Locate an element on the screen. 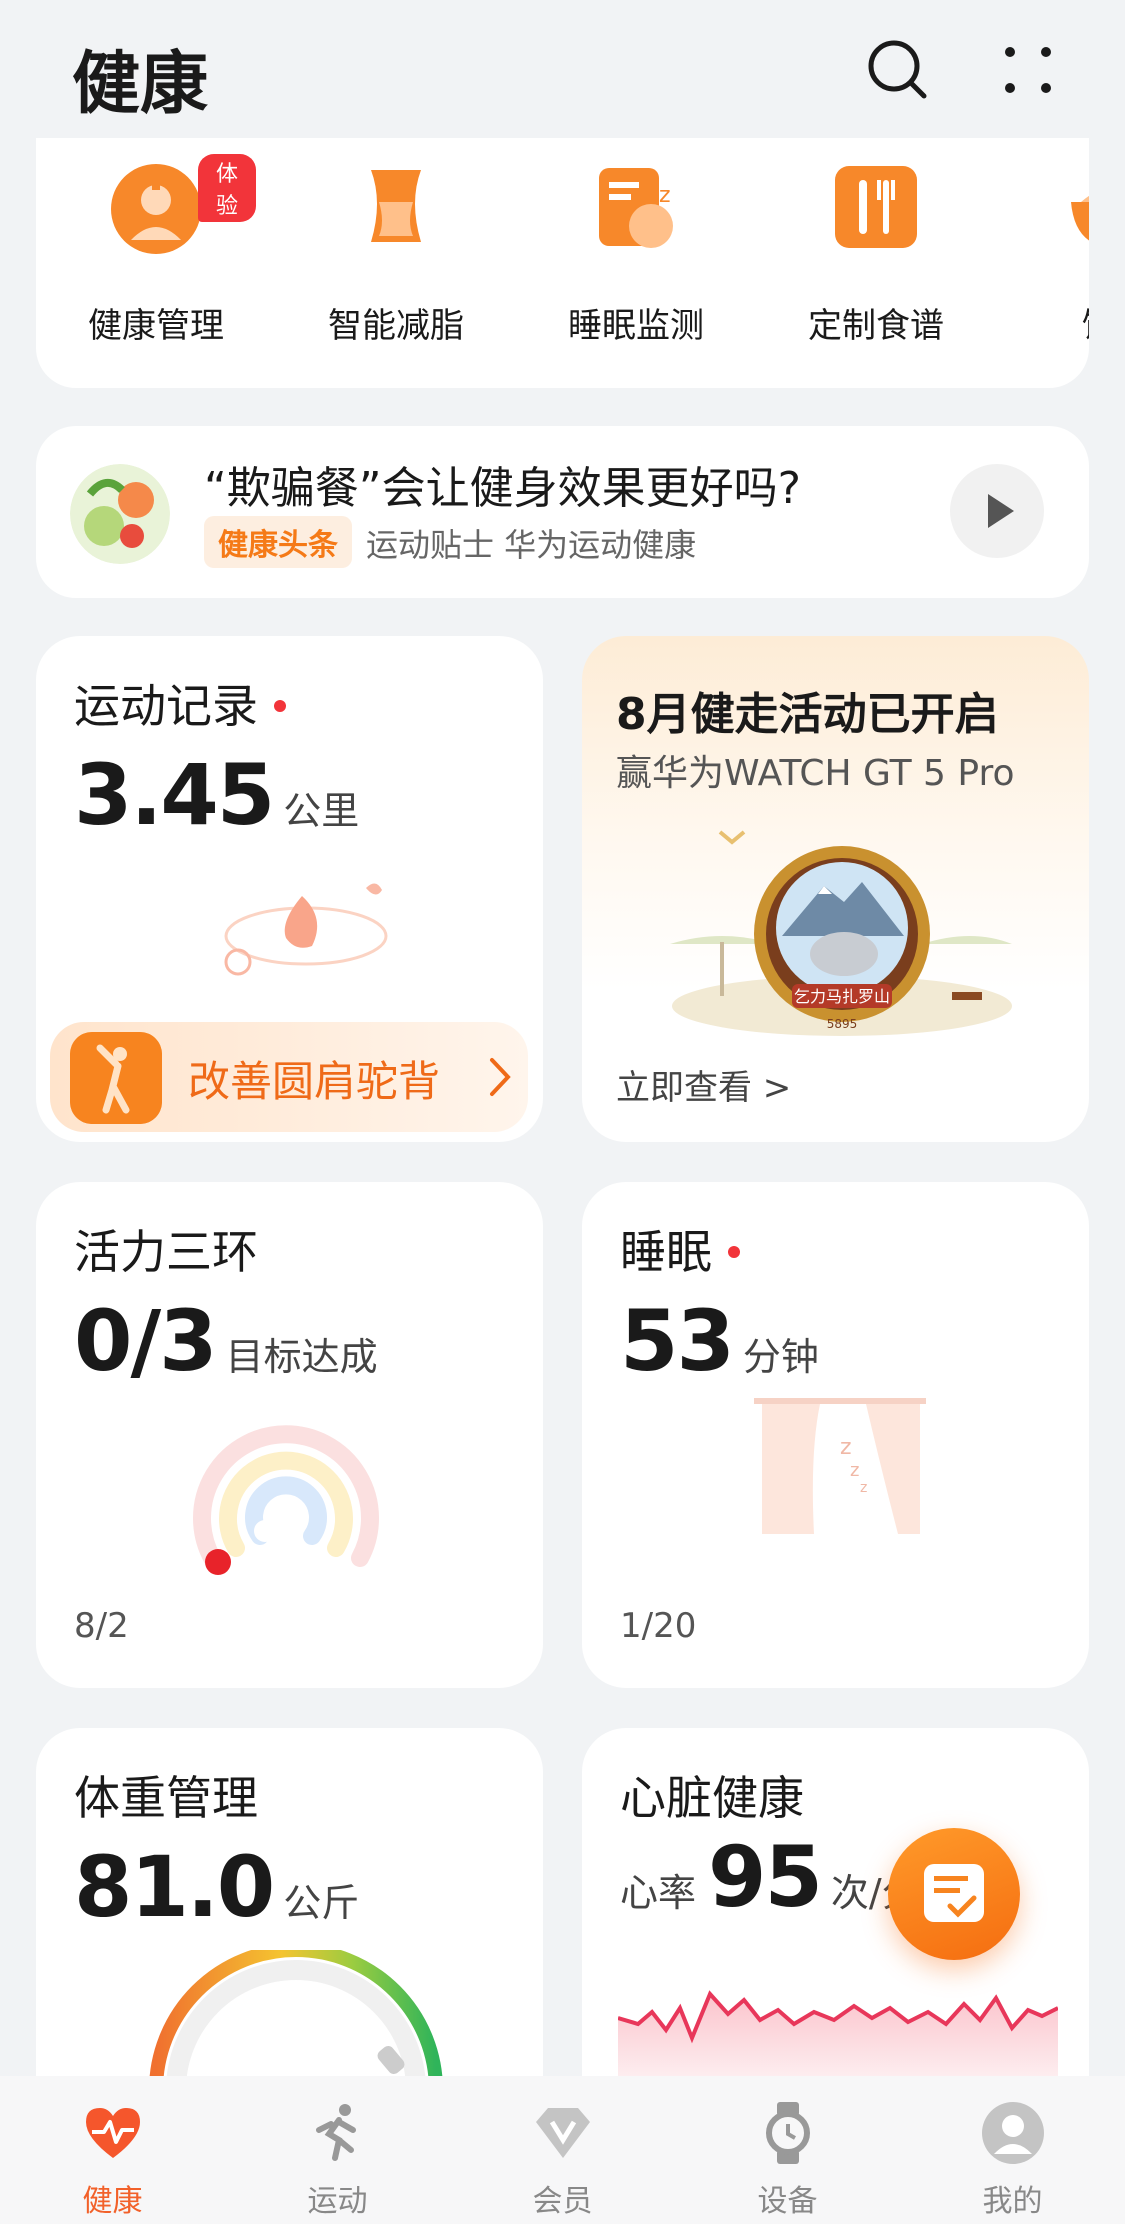 This screenshot has height=2224, width=1125. quick-entry-custom-recipe: 定制食谱 is located at coordinates (876, 263).